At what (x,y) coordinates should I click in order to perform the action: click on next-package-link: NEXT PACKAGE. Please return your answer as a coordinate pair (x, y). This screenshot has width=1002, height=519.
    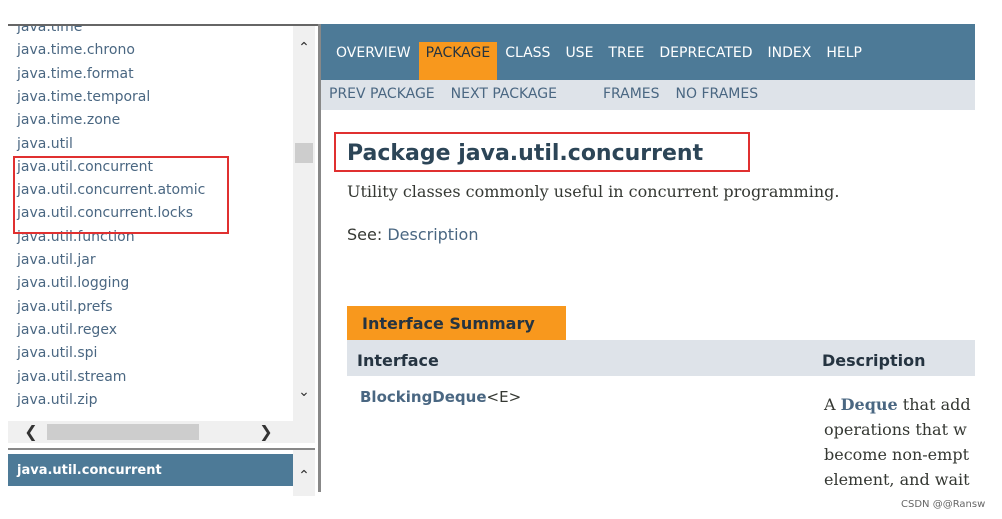
    Looking at the image, I should click on (504, 98).